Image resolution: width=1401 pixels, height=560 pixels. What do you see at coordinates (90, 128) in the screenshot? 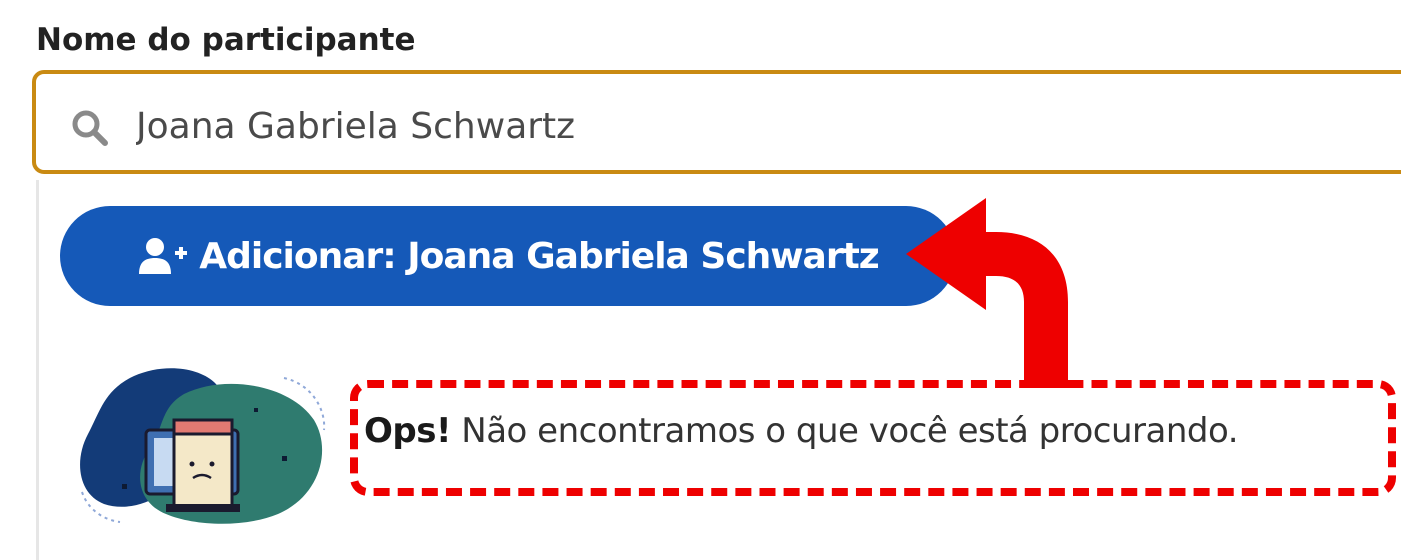
I see `search-icon` at bounding box center [90, 128].